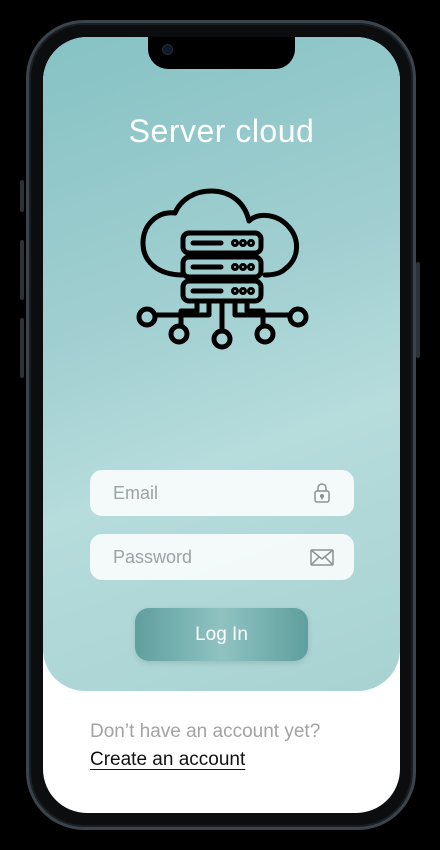 Image resolution: width=440 pixels, height=850 pixels. I want to click on app-title: Server cloud, so click(221, 131).